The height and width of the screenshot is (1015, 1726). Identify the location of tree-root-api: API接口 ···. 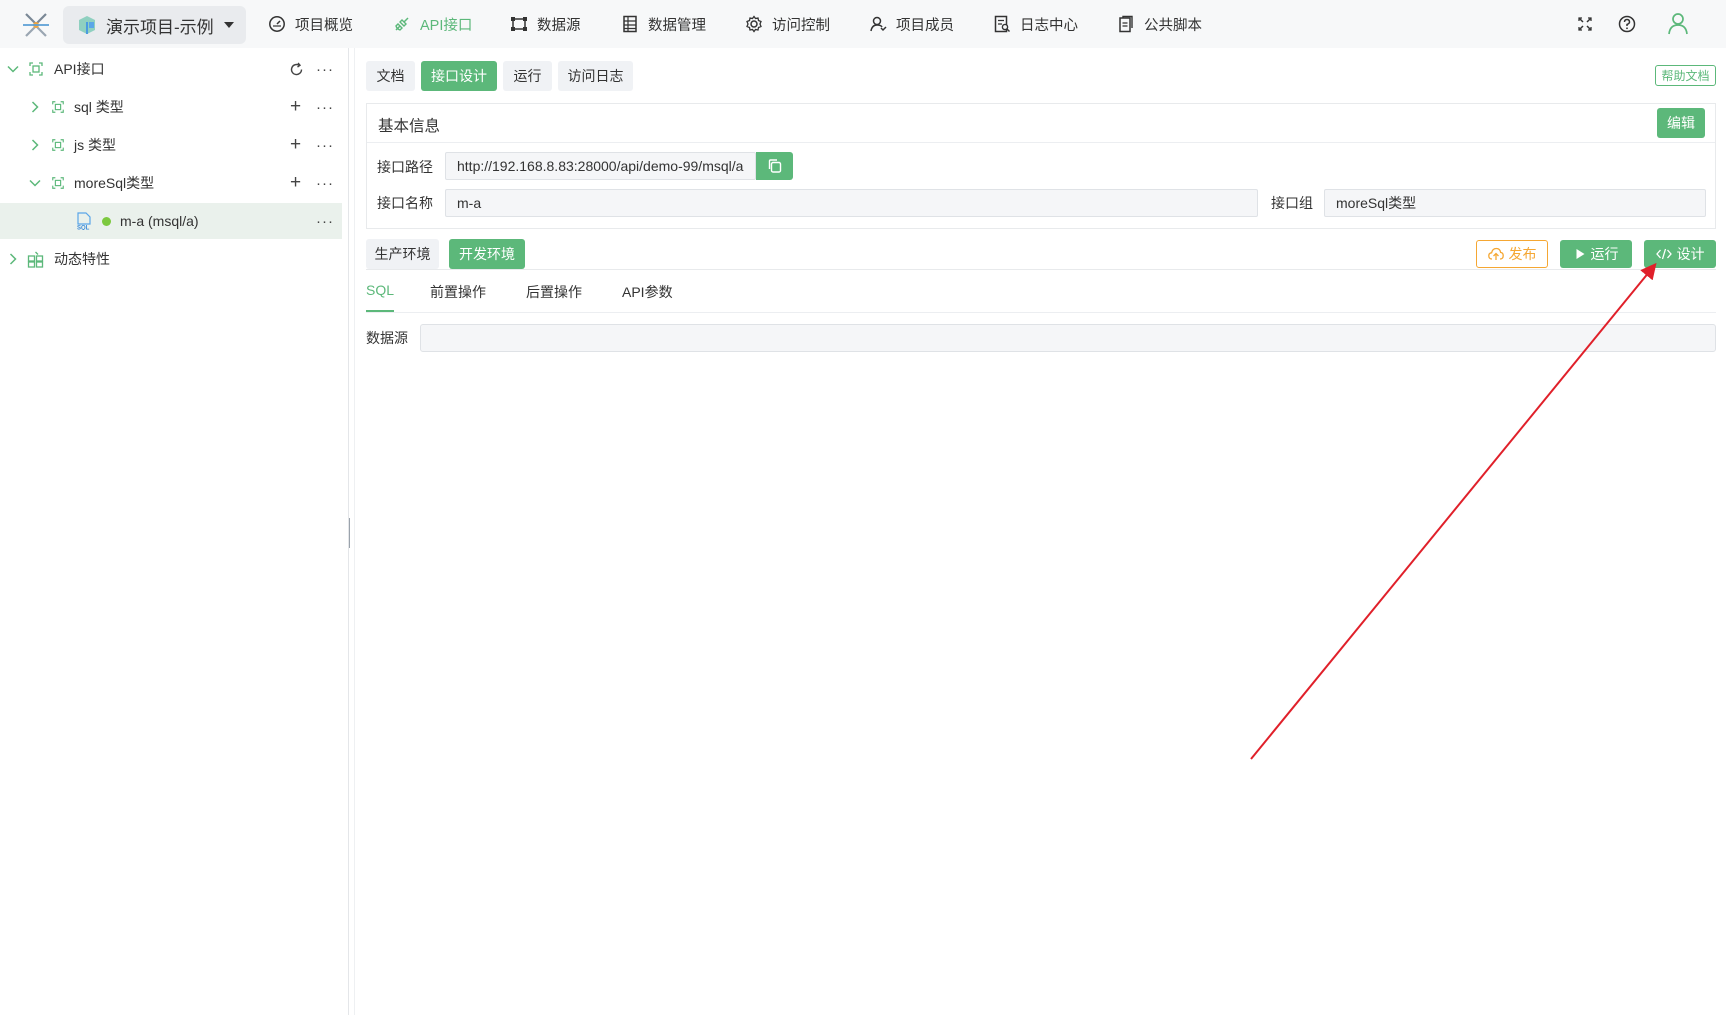
(171, 69).